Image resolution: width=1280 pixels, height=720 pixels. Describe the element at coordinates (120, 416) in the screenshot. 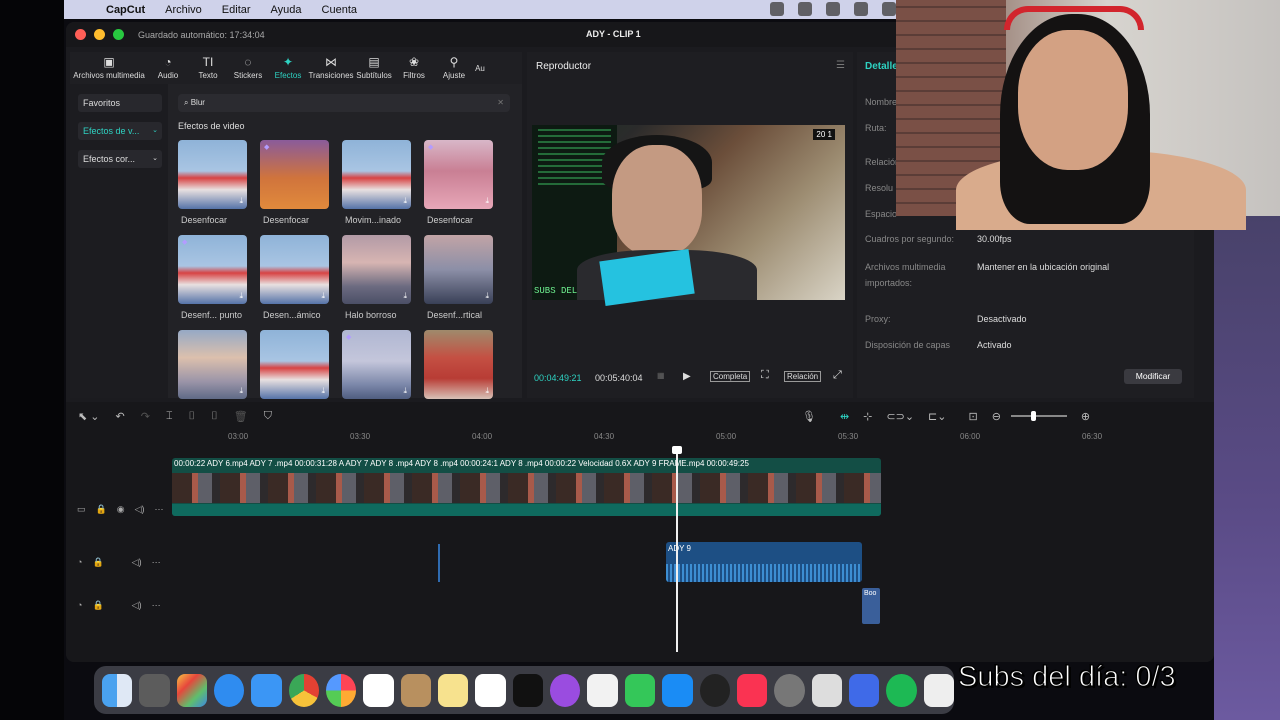

I see `undo-icon: ↶` at that location.